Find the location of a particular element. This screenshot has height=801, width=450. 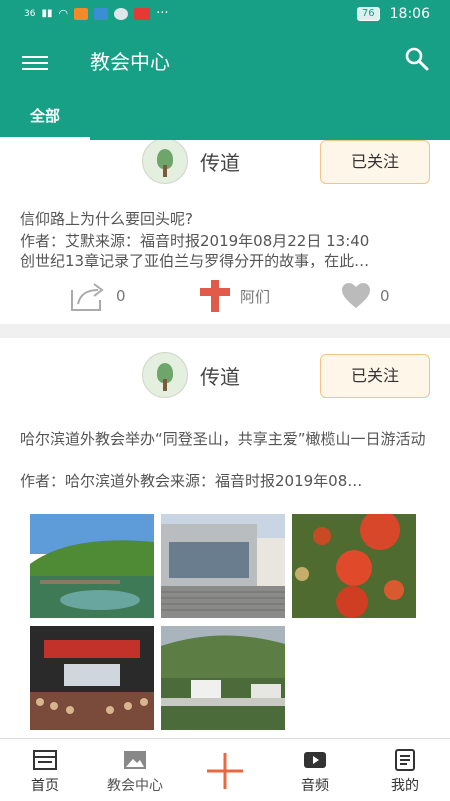

news-icon is located at coordinates (45, 760).